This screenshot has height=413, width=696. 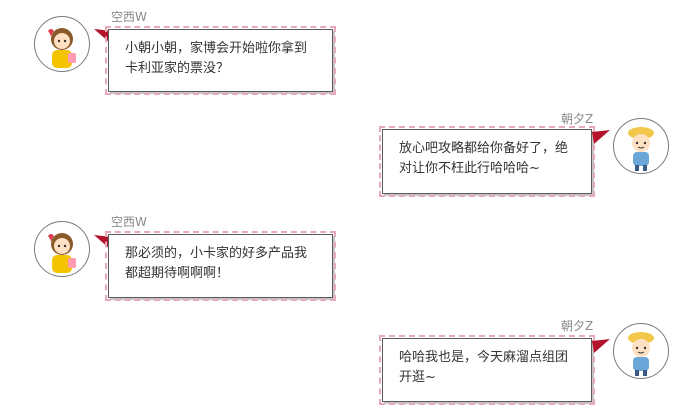 What do you see at coordinates (220, 60) in the screenshot?
I see `message-bubble: 小朝小朝，家博会开始啦你拿到 卡利亚家的票没？` at bounding box center [220, 60].